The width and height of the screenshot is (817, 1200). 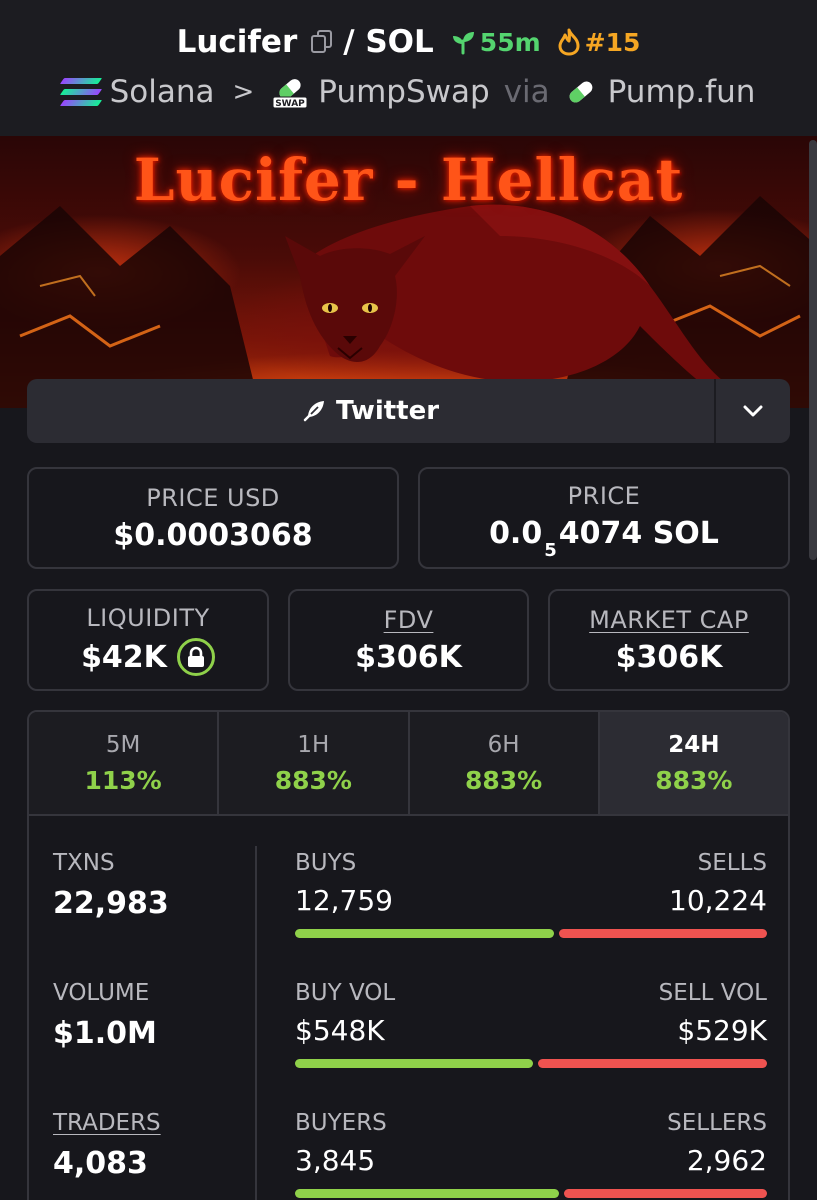 What do you see at coordinates (101, 993) in the screenshot?
I see `volume-label: VOLUME` at bounding box center [101, 993].